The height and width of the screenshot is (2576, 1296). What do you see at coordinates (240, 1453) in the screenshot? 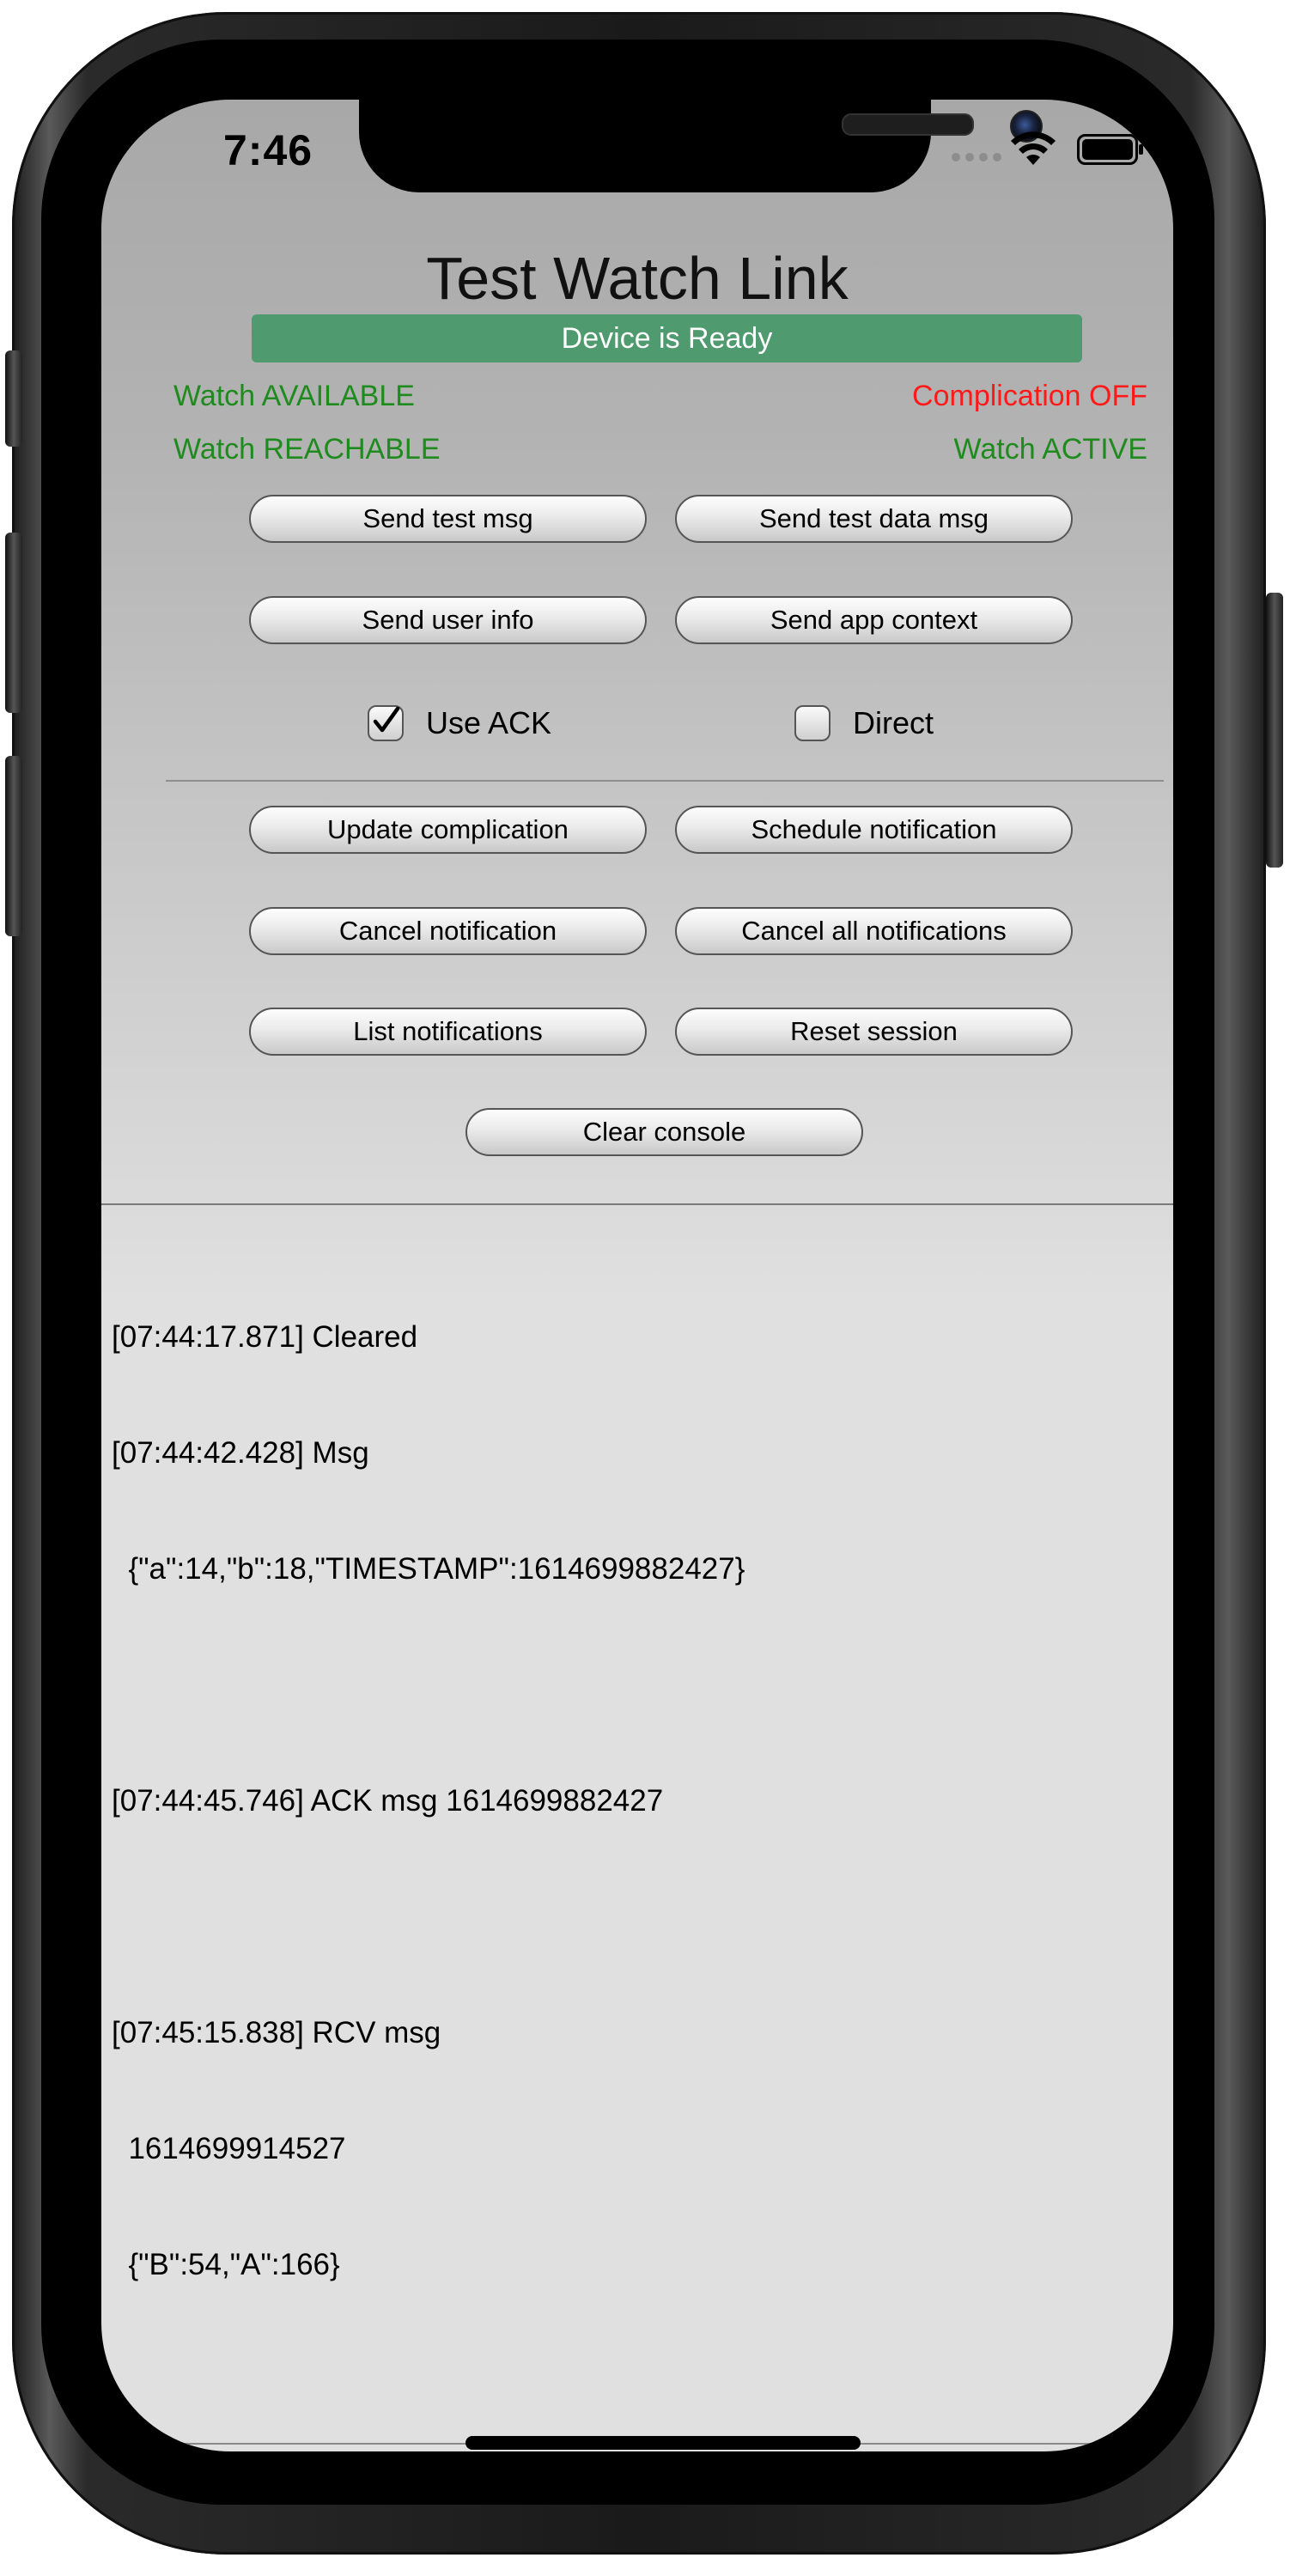
I see `console-line: [07:44:42.428] Msg` at bounding box center [240, 1453].